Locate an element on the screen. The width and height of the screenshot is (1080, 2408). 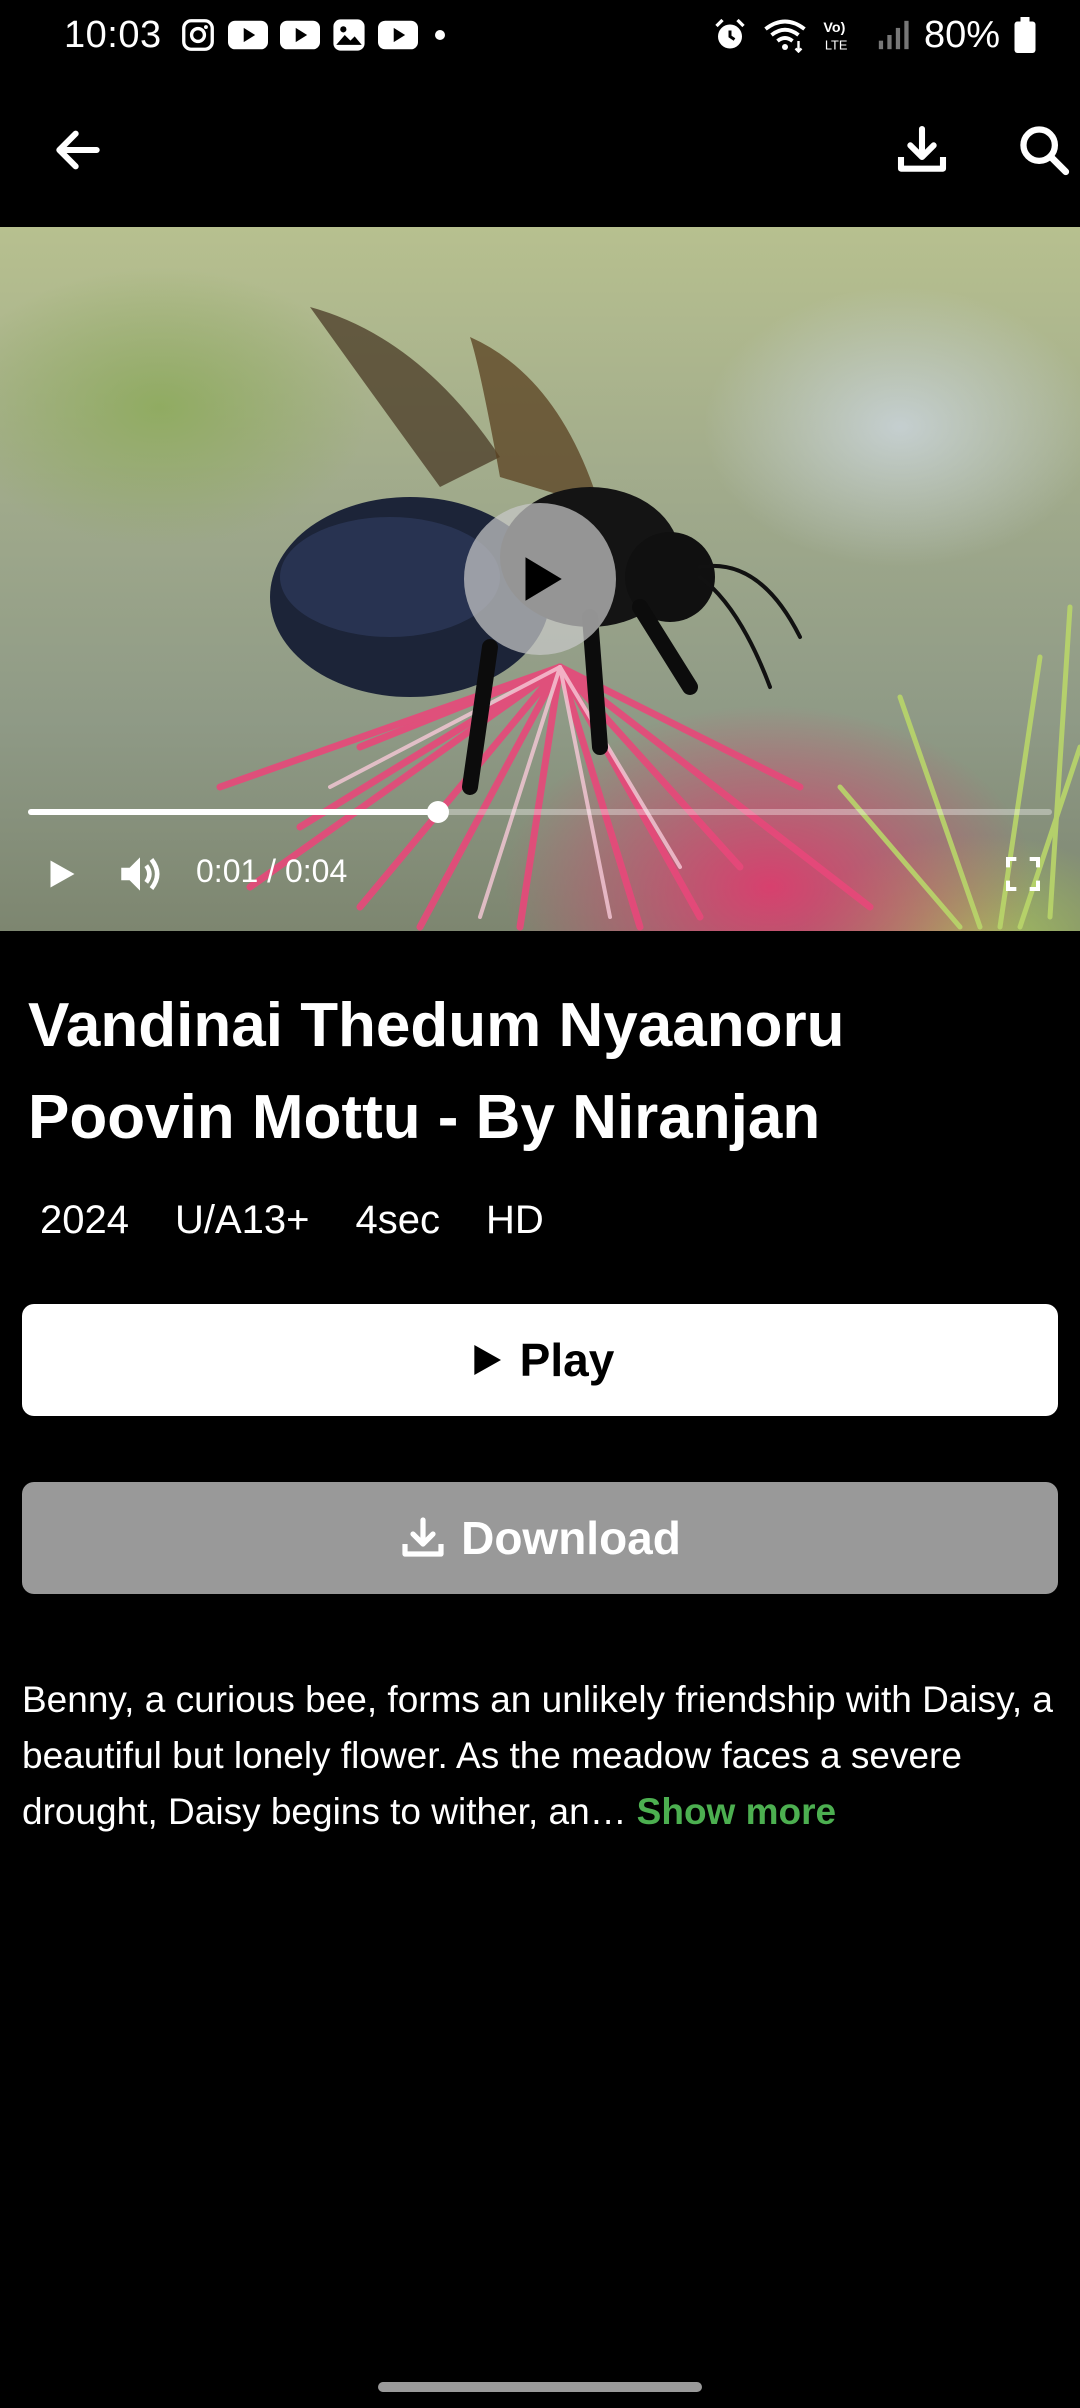
video-controls: 0:01 / 0:04 is located at coordinates (540, 874).